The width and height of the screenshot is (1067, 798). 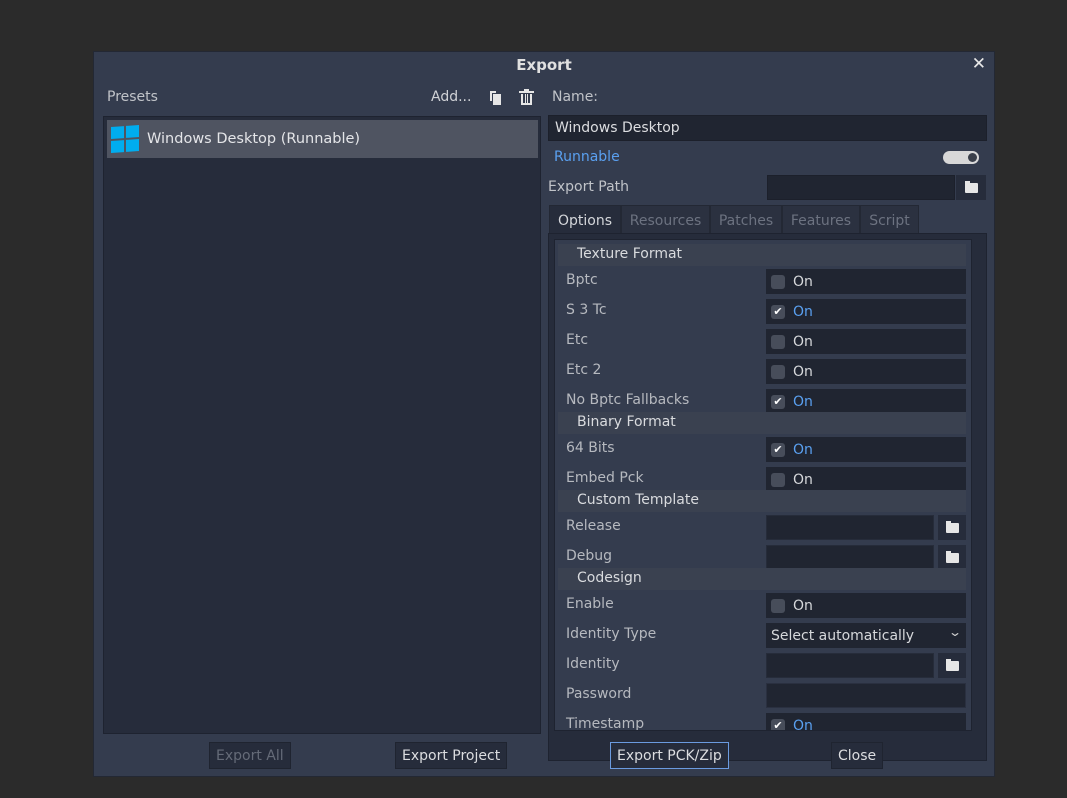 What do you see at coordinates (955, 632) in the screenshot?
I see `chevron-down-icon: ⌄` at bounding box center [955, 632].